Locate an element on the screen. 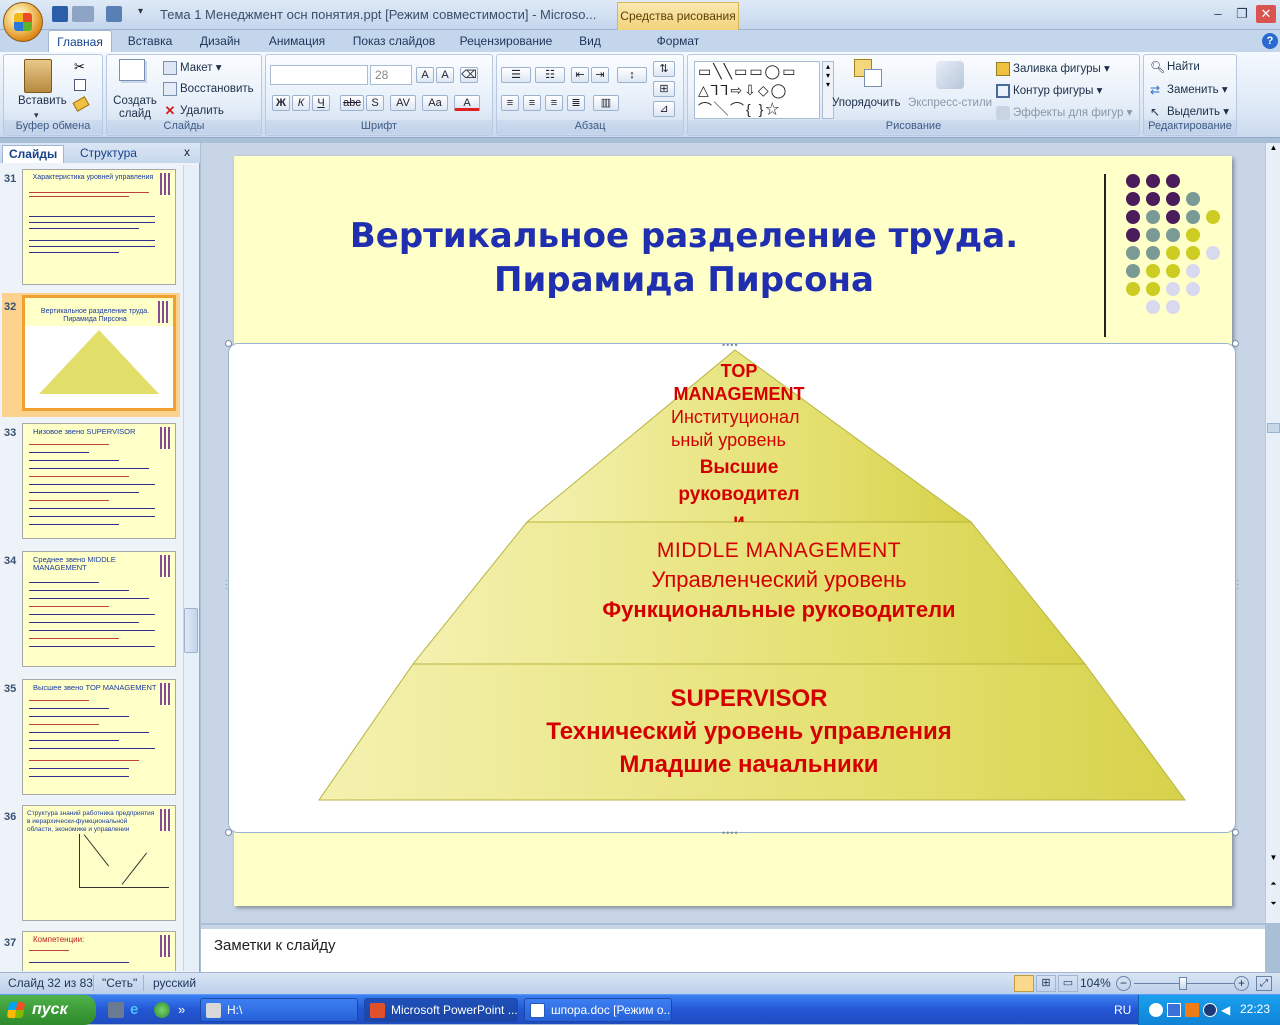  font-color-icon: A is located at coordinates (467, 103).